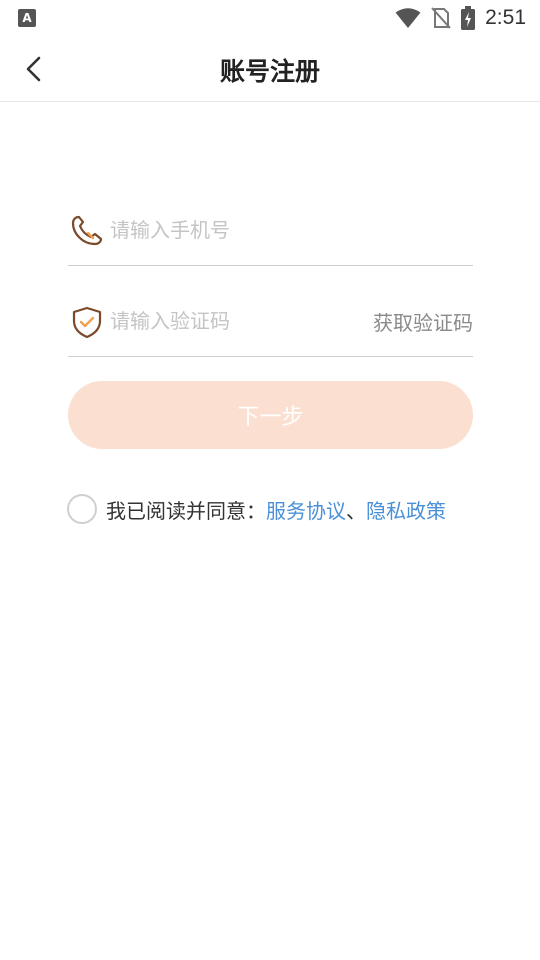 Image resolution: width=540 pixels, height=960 pixels. What do you see at coordinates (408, 18) in the screenshot?
I see `wifi-icon` at bounding box center [408, 18].